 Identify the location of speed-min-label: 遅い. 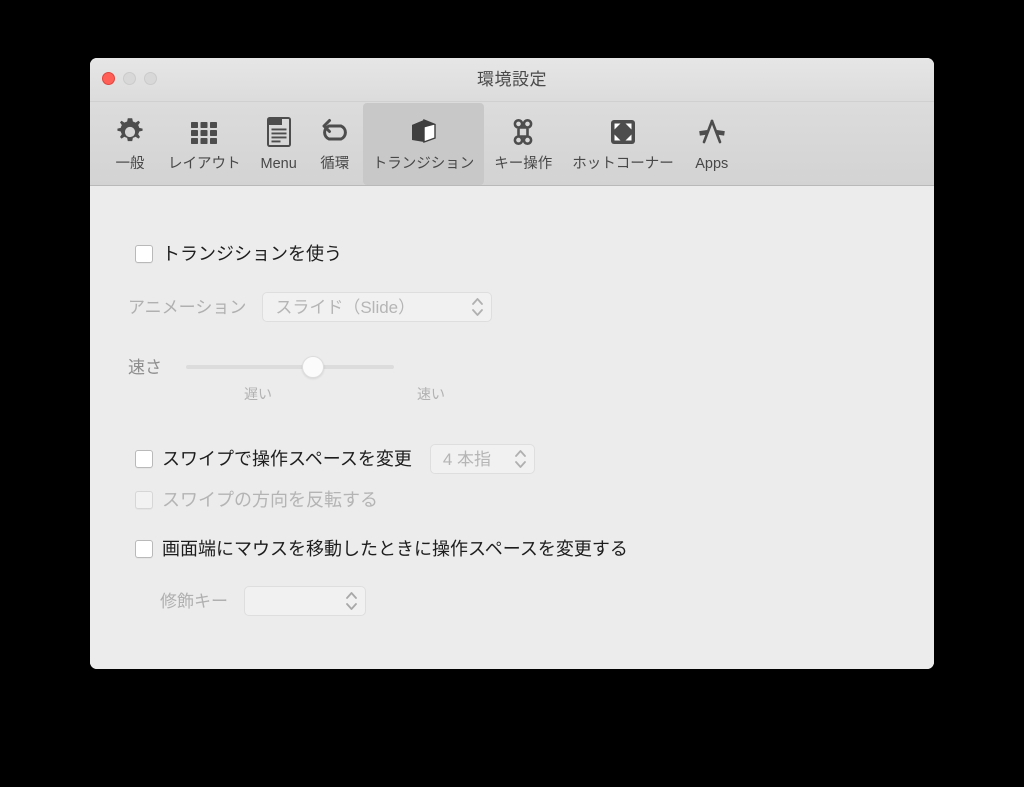
(258, 394).